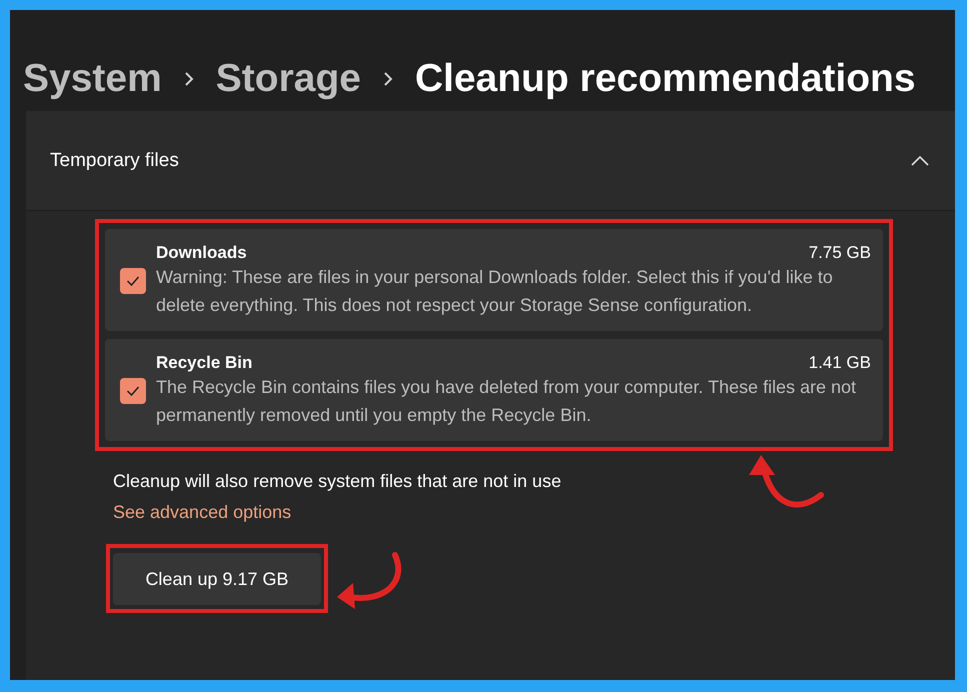 The image size is (967, 692). I want to click on advanced-options-link: See advanced options, so click(202, 512).